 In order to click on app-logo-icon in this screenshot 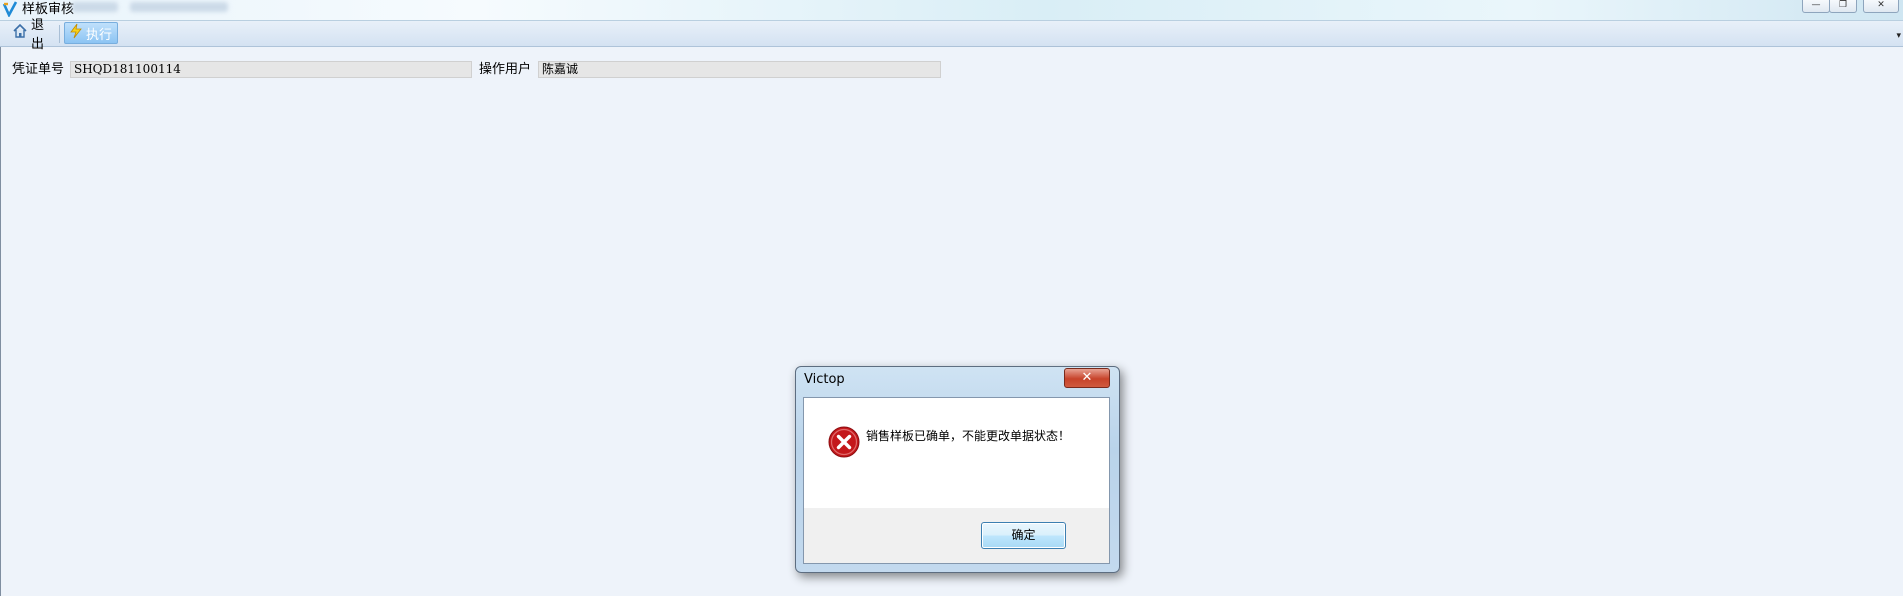, I will do `click(10, 9)`.